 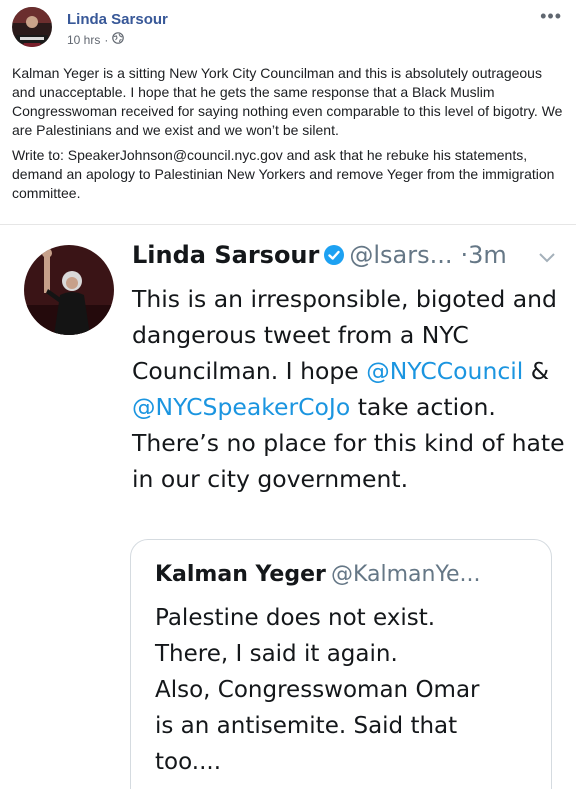 I want to click on author-name-link: Linda Sarsour, so click(x=117, y=19).